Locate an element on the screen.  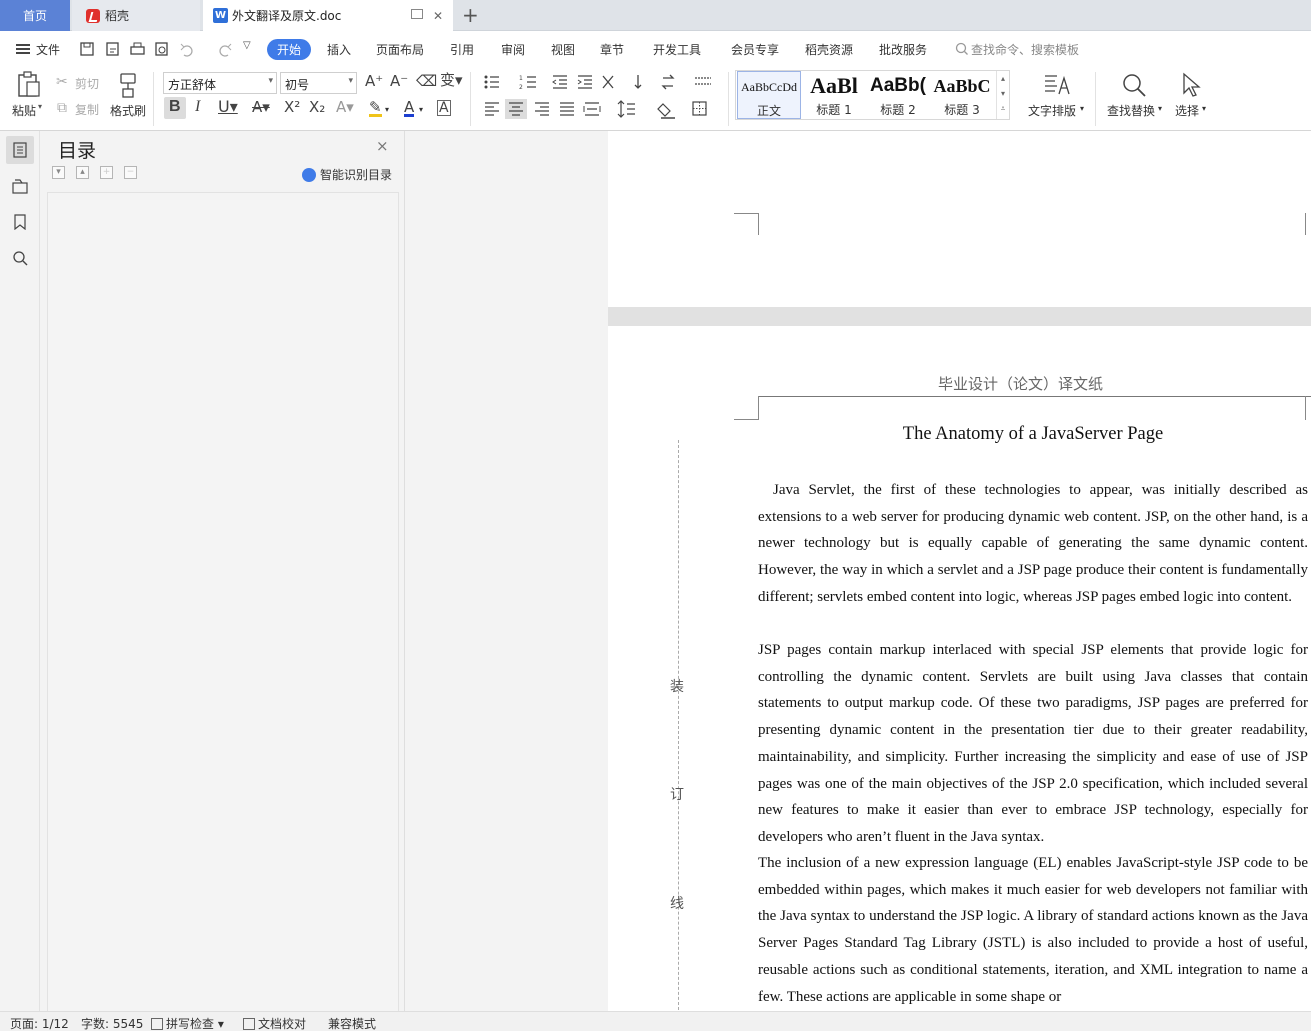
font-size-select: 初号 is located at coordinates (318, 83).